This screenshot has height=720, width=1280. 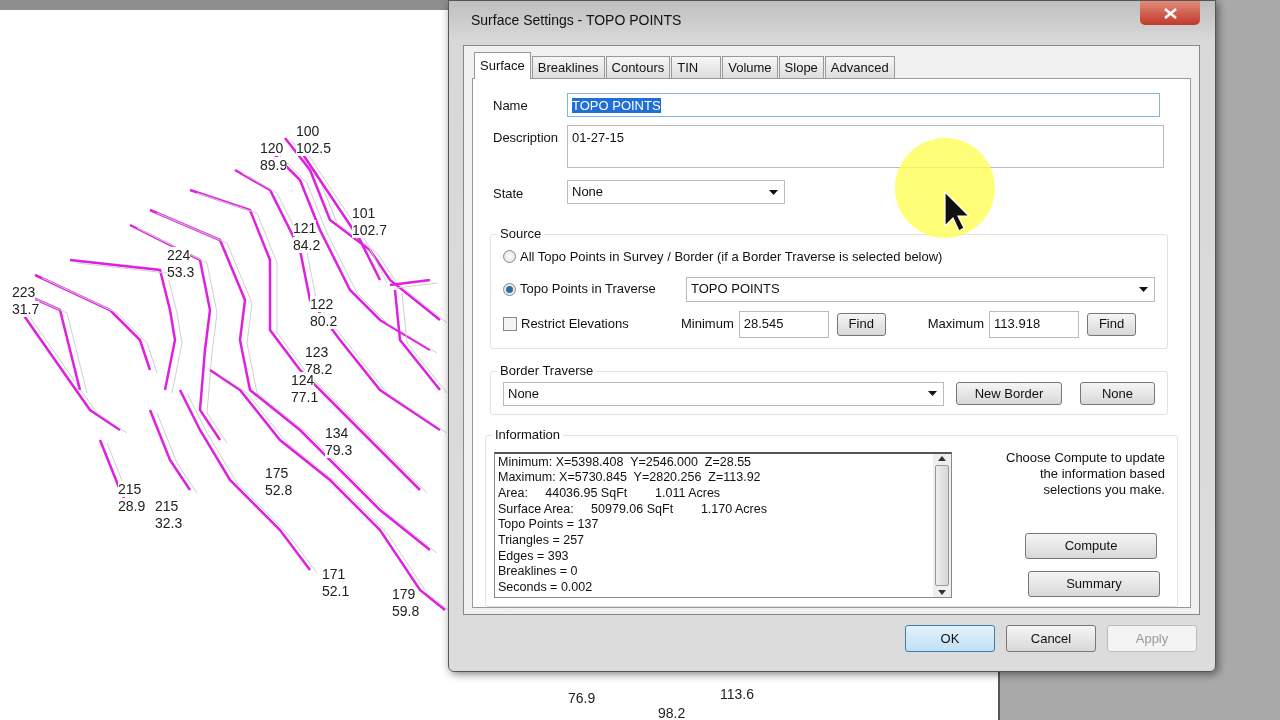 What do you see at coordinates (502, 65) in the screenshot?
I see `tab: Surface` at bounding box center [502, 65].